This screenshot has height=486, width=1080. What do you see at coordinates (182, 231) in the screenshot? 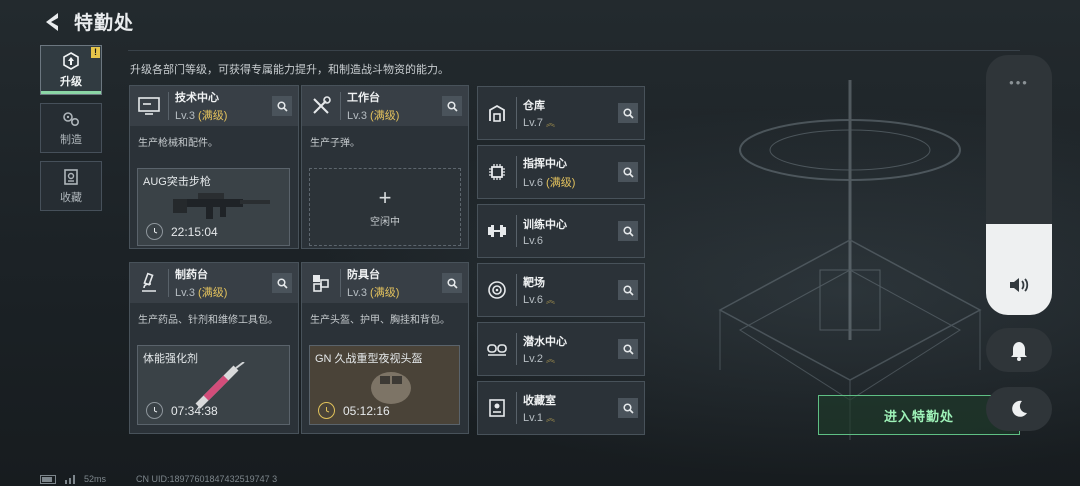
I see `production-timer: 22:15:04` at bounding box center [182, 231].